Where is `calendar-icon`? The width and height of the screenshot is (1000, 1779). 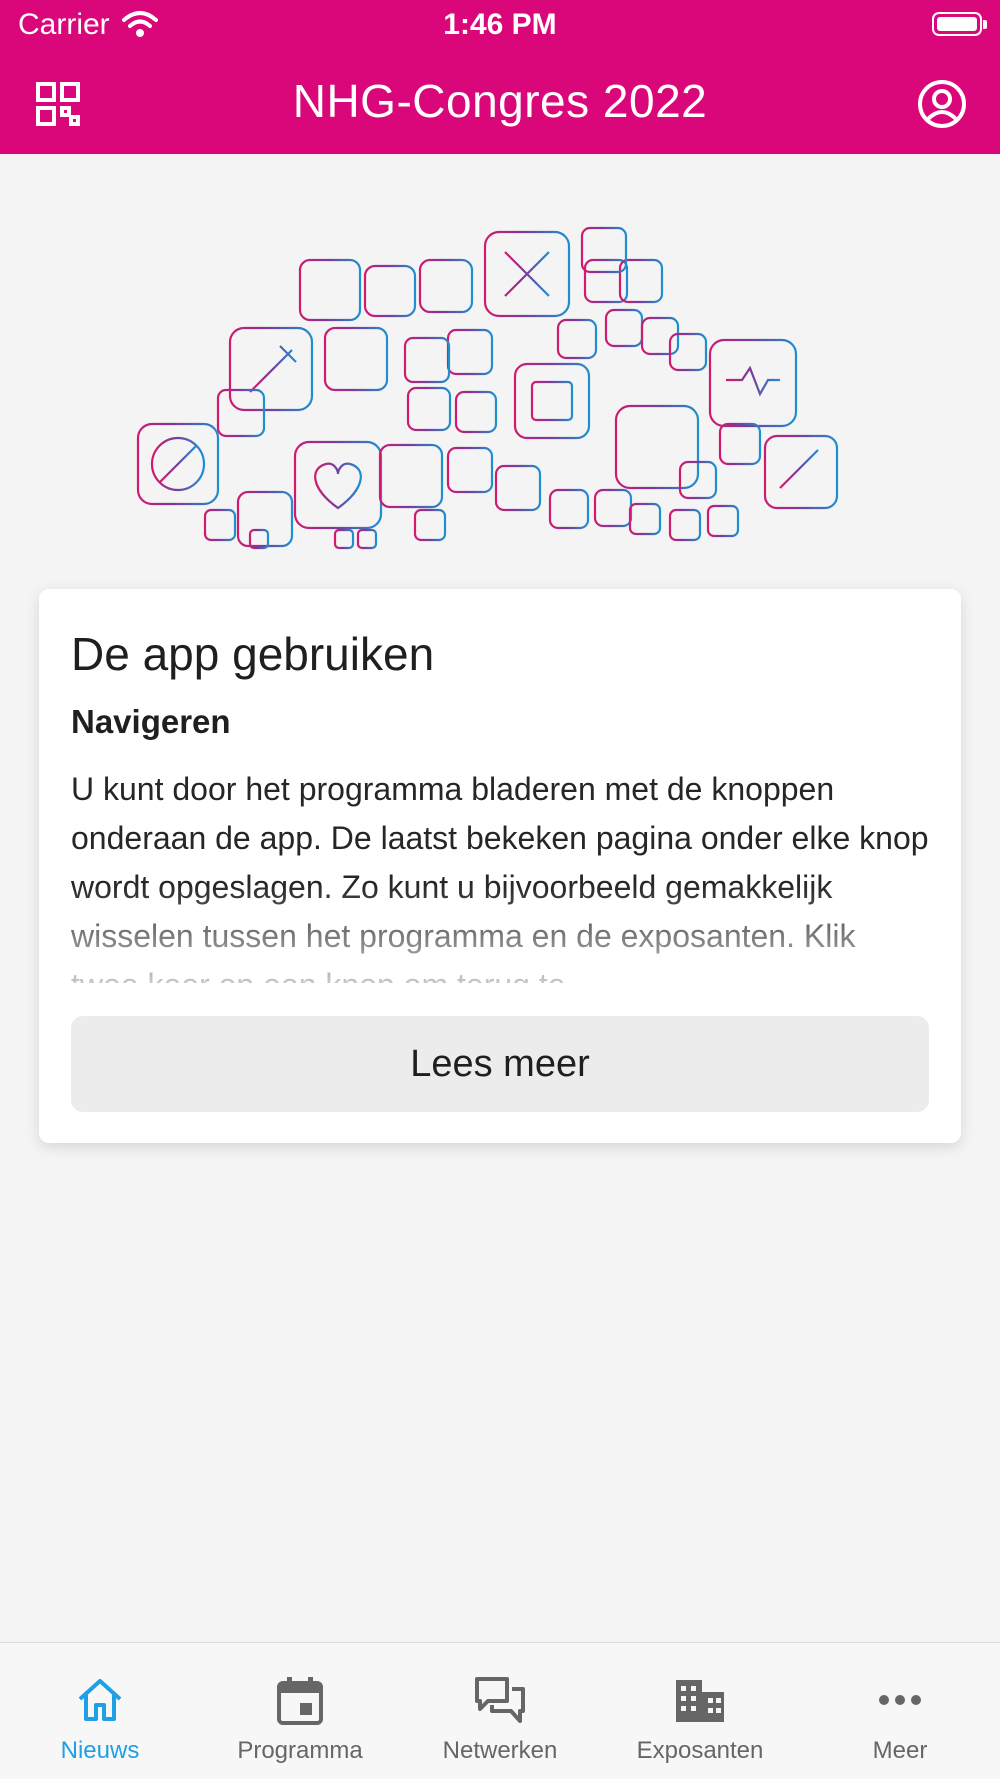 calendar-icon is located at coordinates (300, 1700).